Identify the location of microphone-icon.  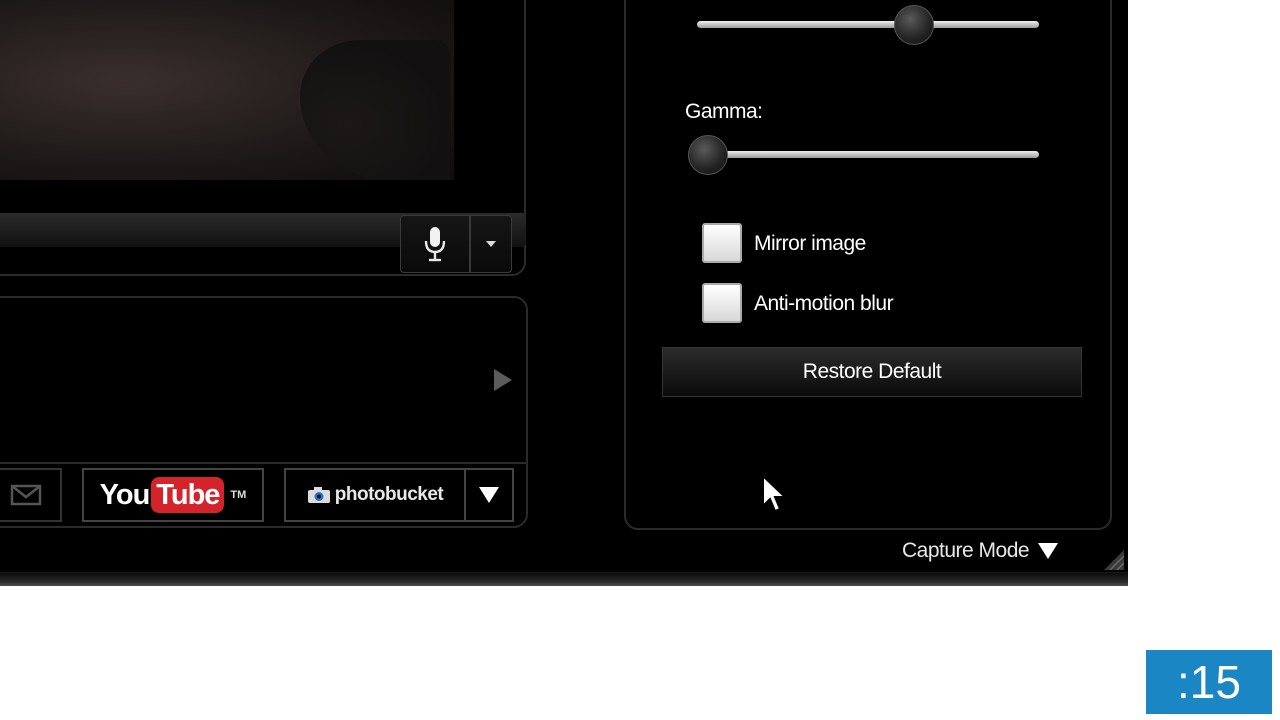
(435, 244).